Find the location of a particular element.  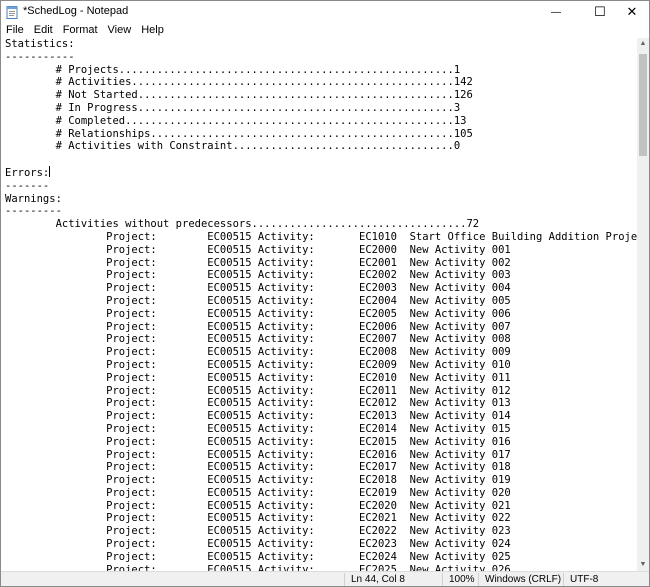

menu-edit: Edit is located at coordinates (43, 30).